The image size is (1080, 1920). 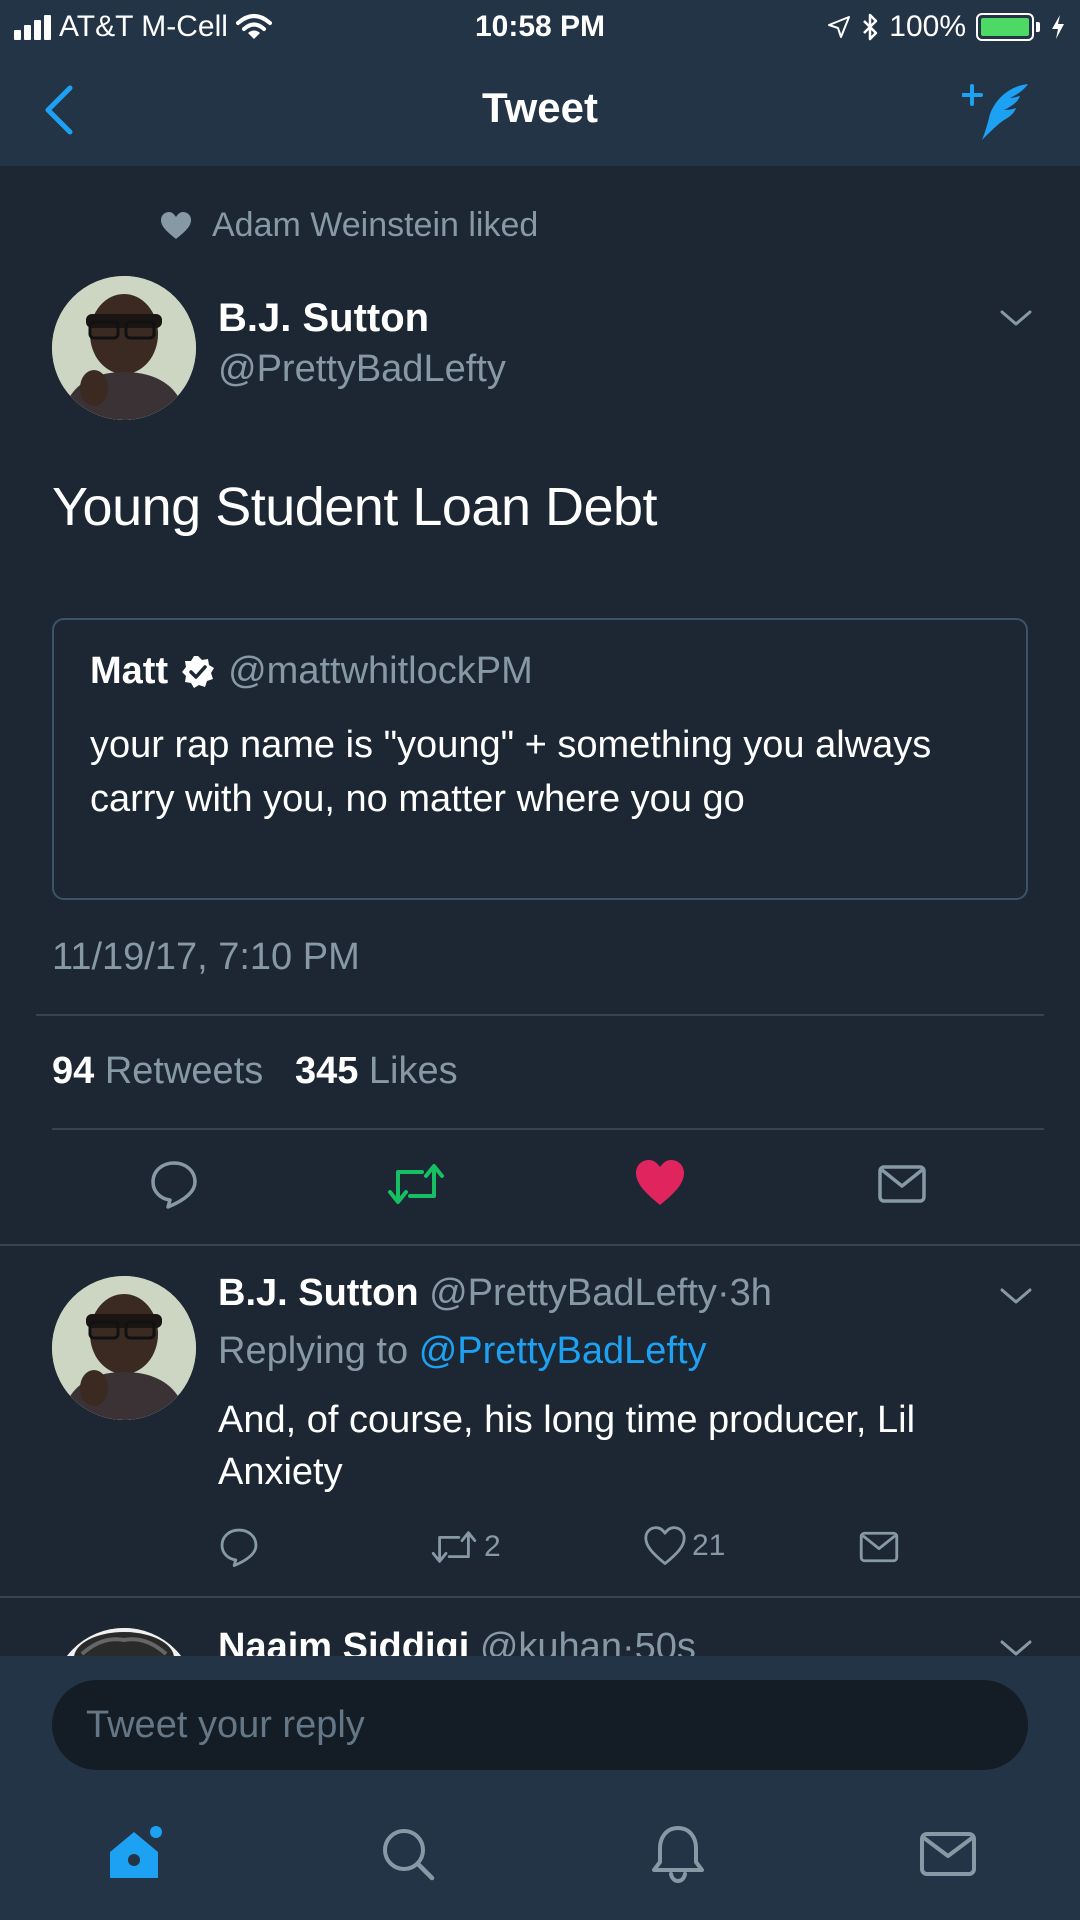 I want to click on top-bar: AT&T M-Cell 10:58 PM 100% Tweet, so click(x=540, y=83).